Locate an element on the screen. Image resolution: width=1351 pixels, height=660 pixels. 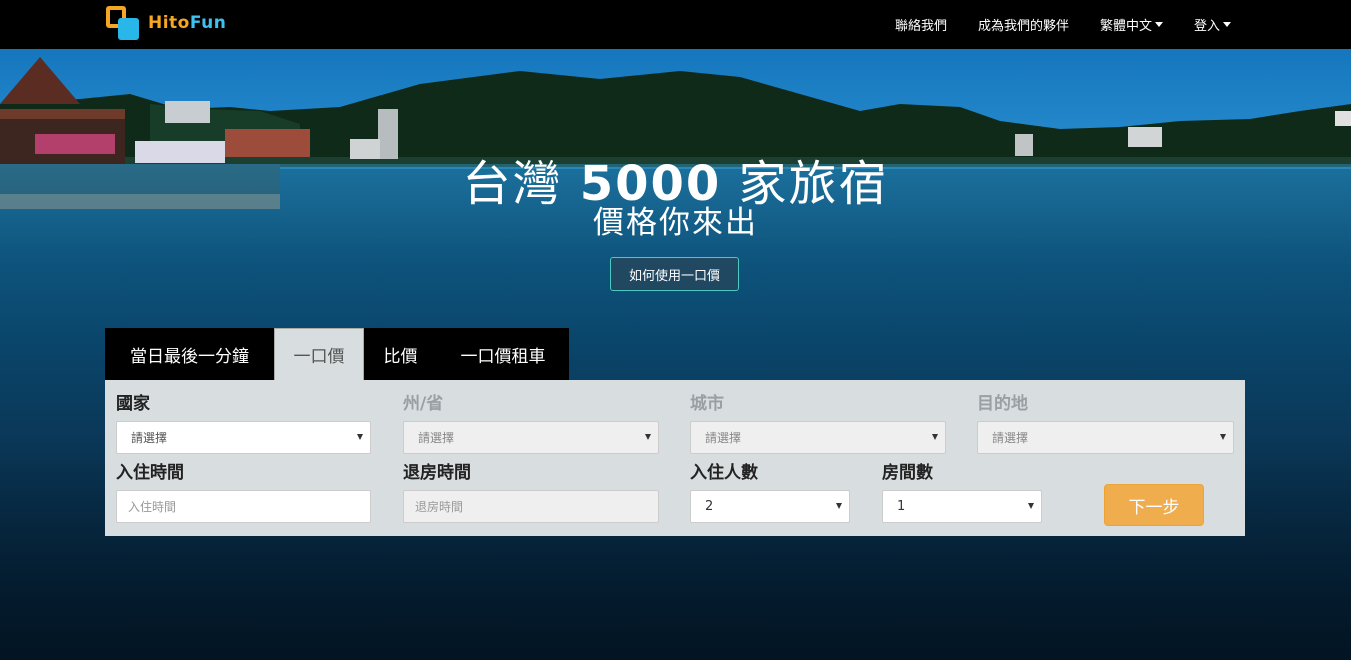
booking-tabs: 當日最後一分鐘 一口價 比價 一口價租車 is located at coordinates (337, 354).